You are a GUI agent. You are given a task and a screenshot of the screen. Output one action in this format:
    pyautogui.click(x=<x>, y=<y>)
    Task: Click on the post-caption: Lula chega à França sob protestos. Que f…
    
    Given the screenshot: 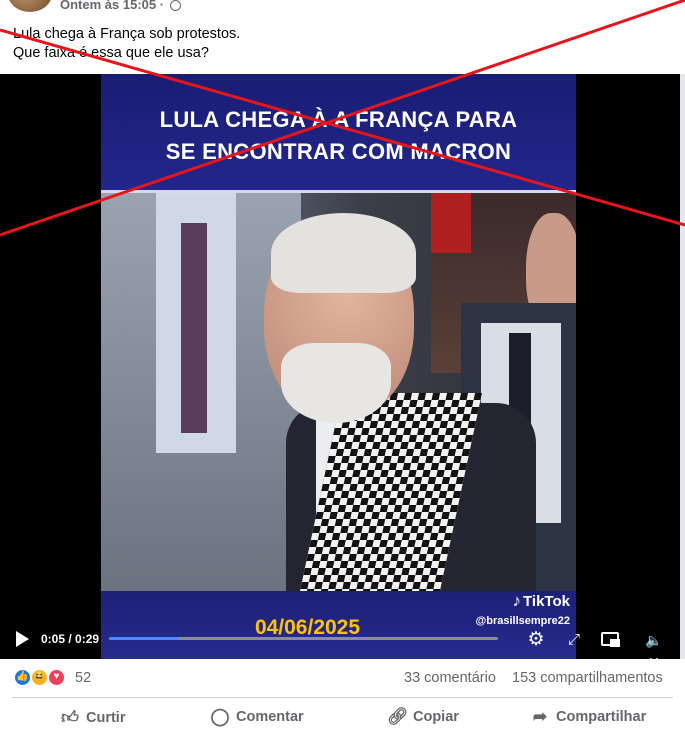 What is the action you would take?
    pyautogui.click(x=126, y=44)
    